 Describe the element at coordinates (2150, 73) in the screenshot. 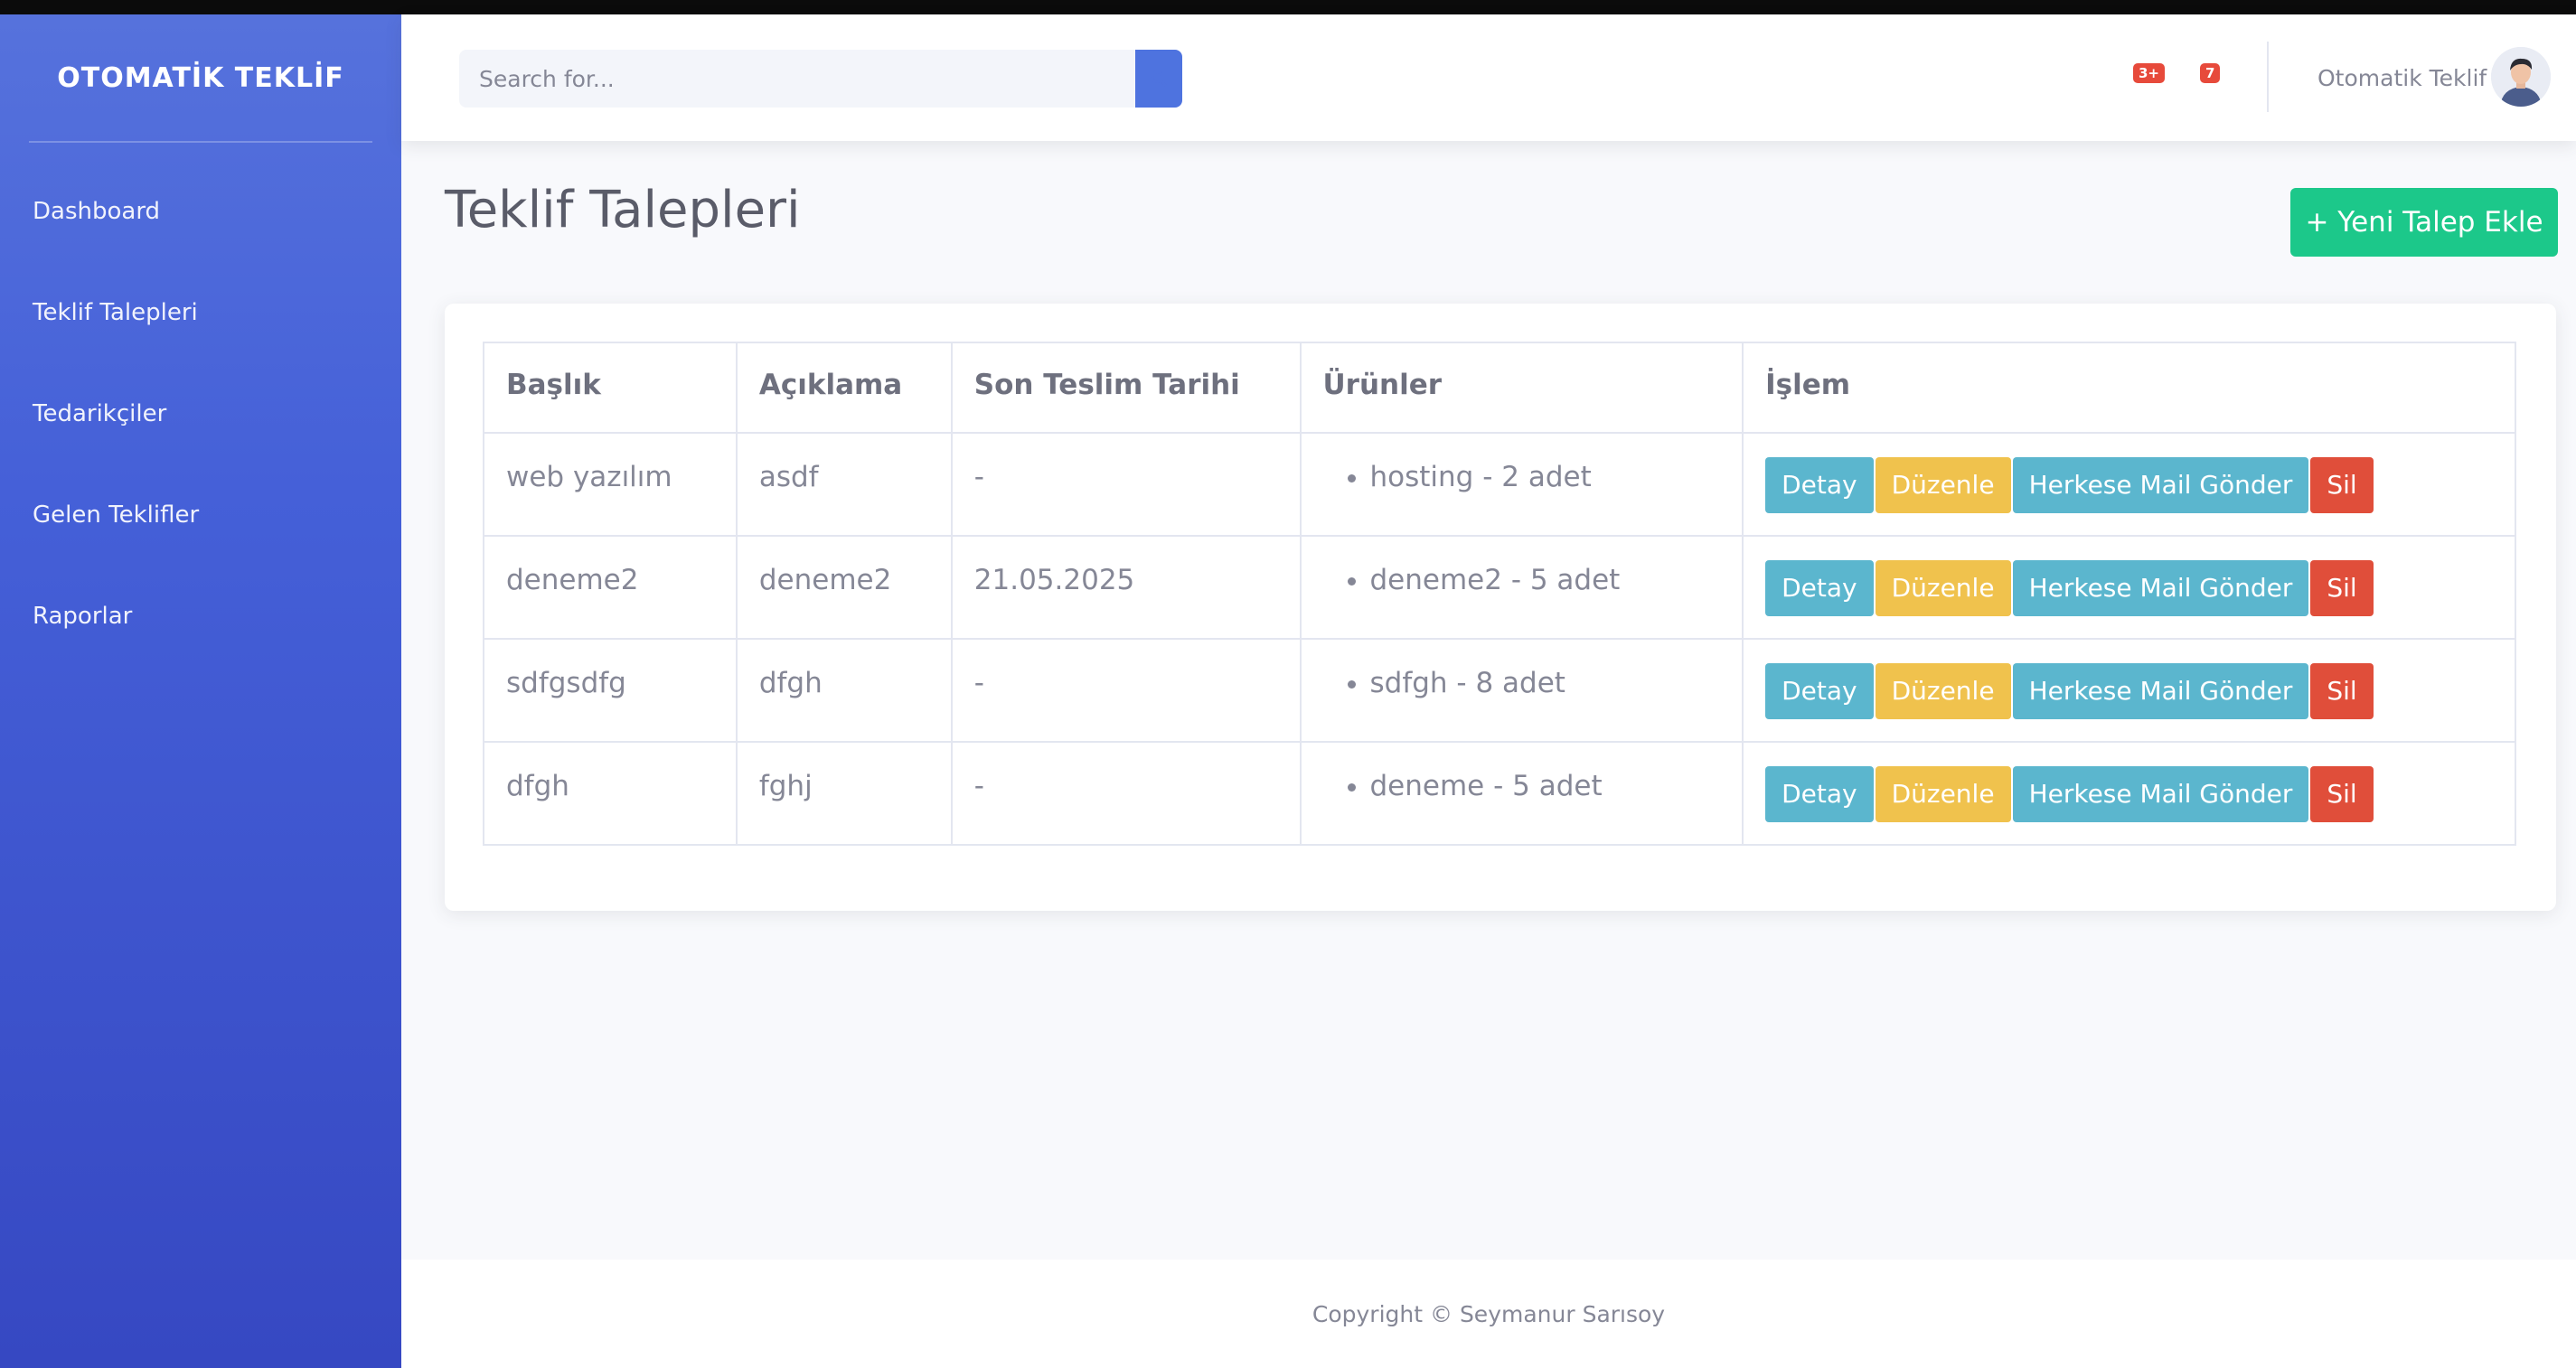

I see `alerts-badge: 3+` at that location.